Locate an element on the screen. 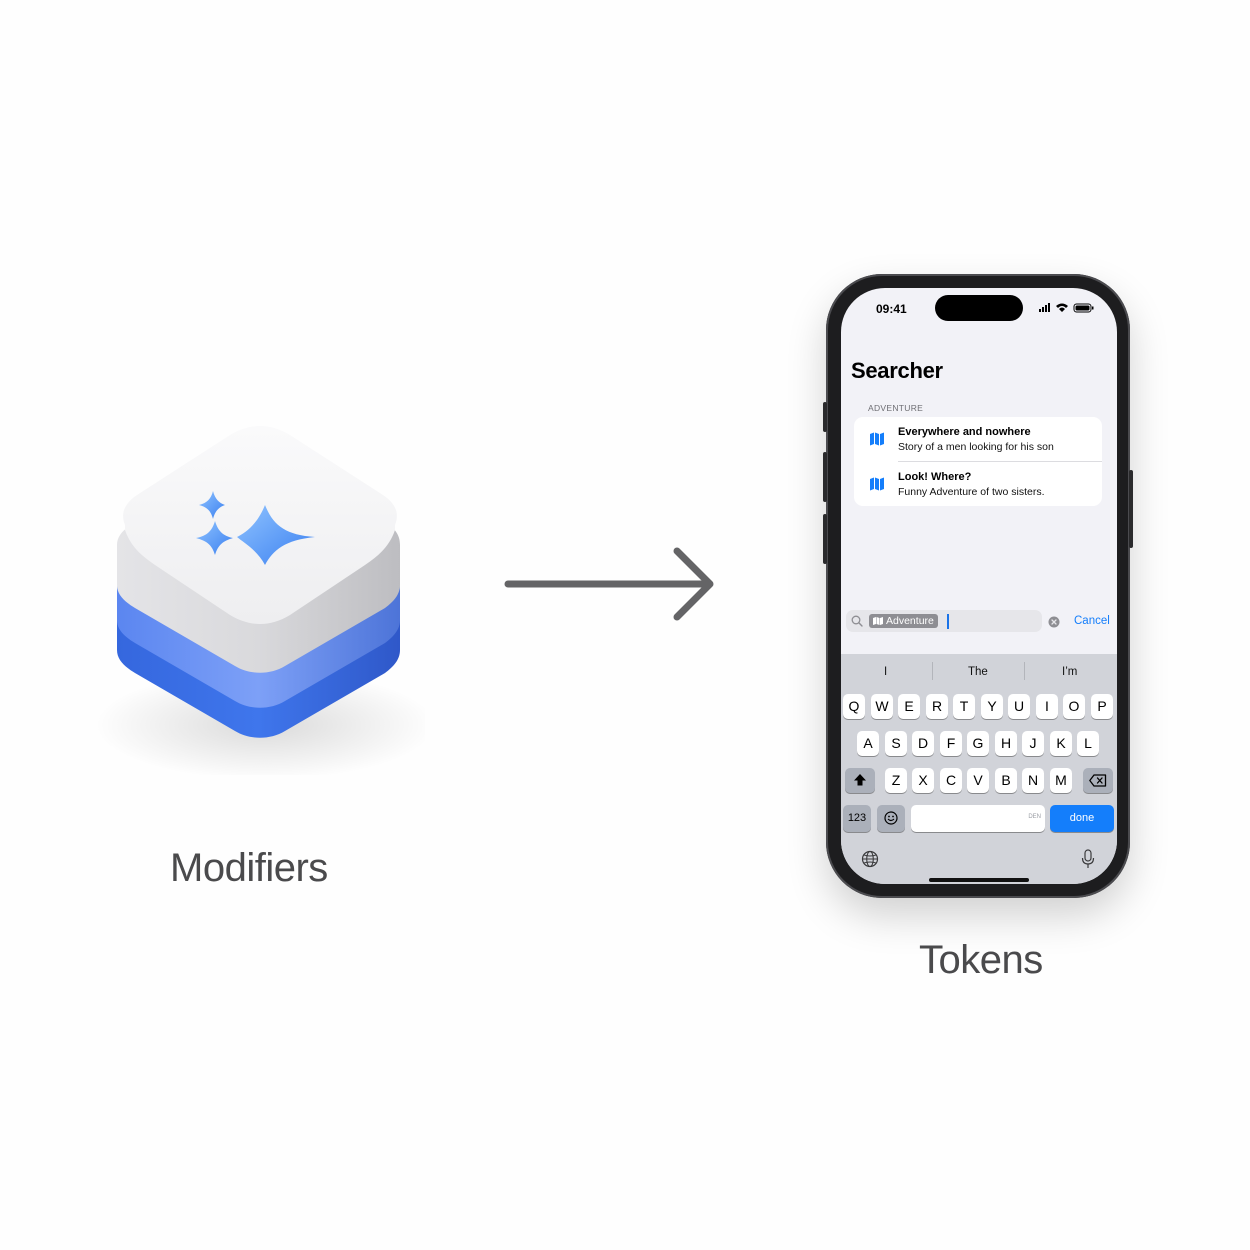  key-q: Q is located at coordinates (854, 706).